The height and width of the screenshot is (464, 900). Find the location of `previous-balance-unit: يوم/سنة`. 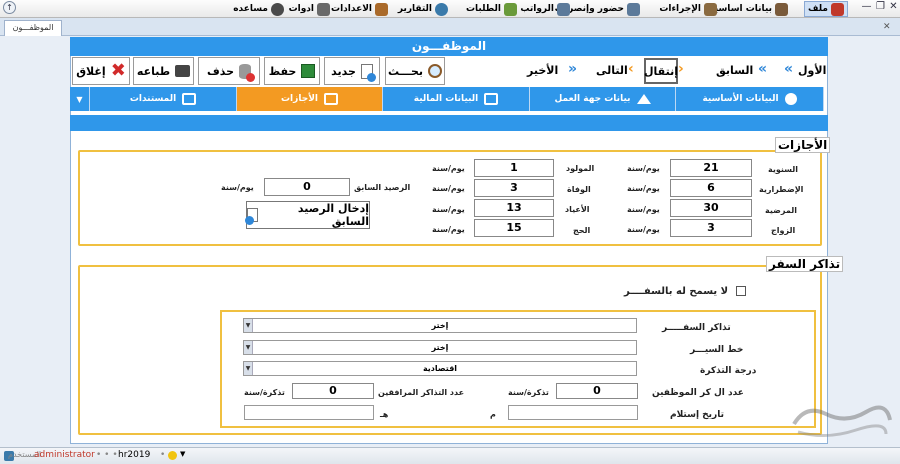

previous-balance-unit: يوم/سنة is located at coordinates (237, 187).